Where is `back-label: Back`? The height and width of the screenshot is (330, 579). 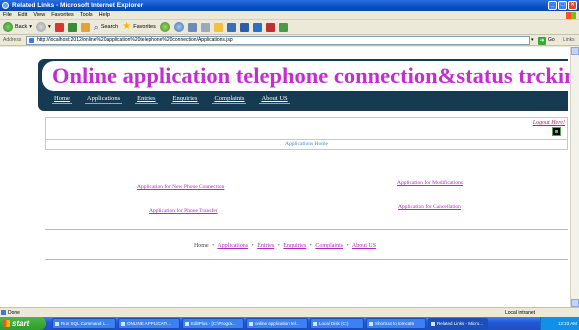
back-label: Back is located at coordinates (21, 27).